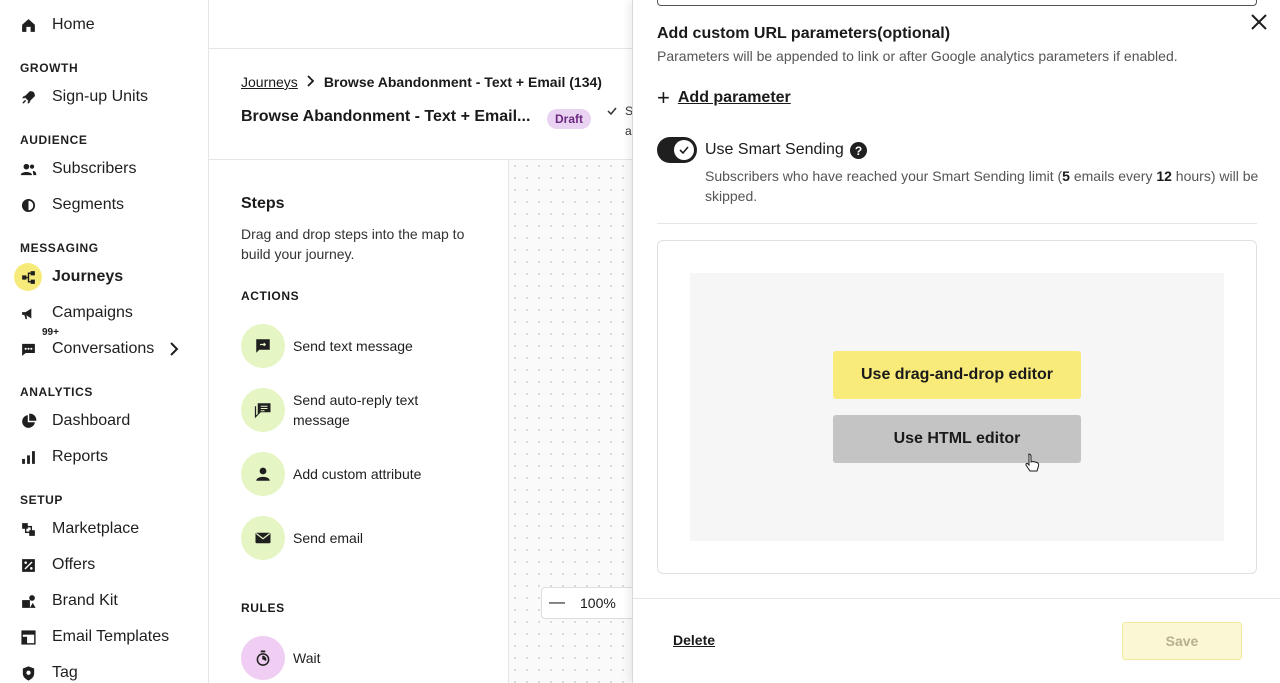  Describe the element at coordinates (28, 457) in the screenshot. I see `bar-chart-icon` at that location.